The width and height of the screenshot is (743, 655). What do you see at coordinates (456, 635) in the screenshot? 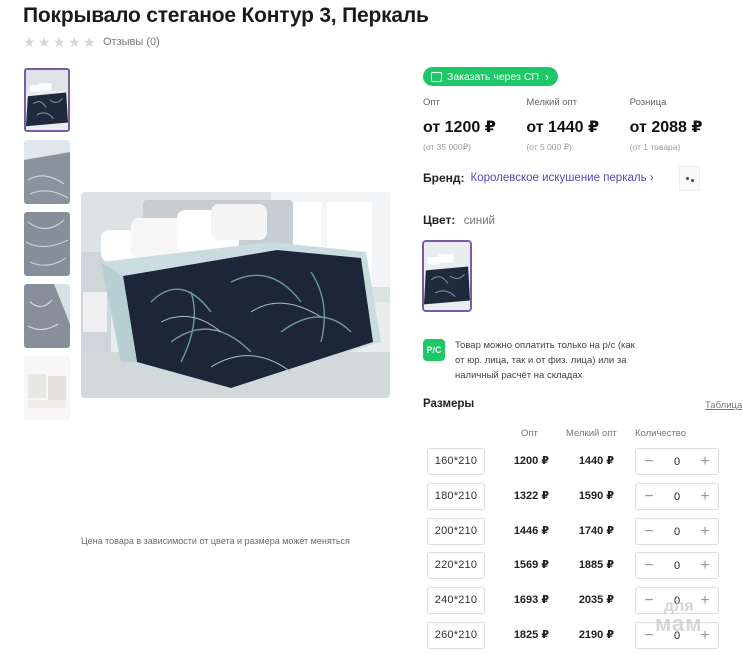
I see `size-option: 260*210` at bounding box center [456, 635].